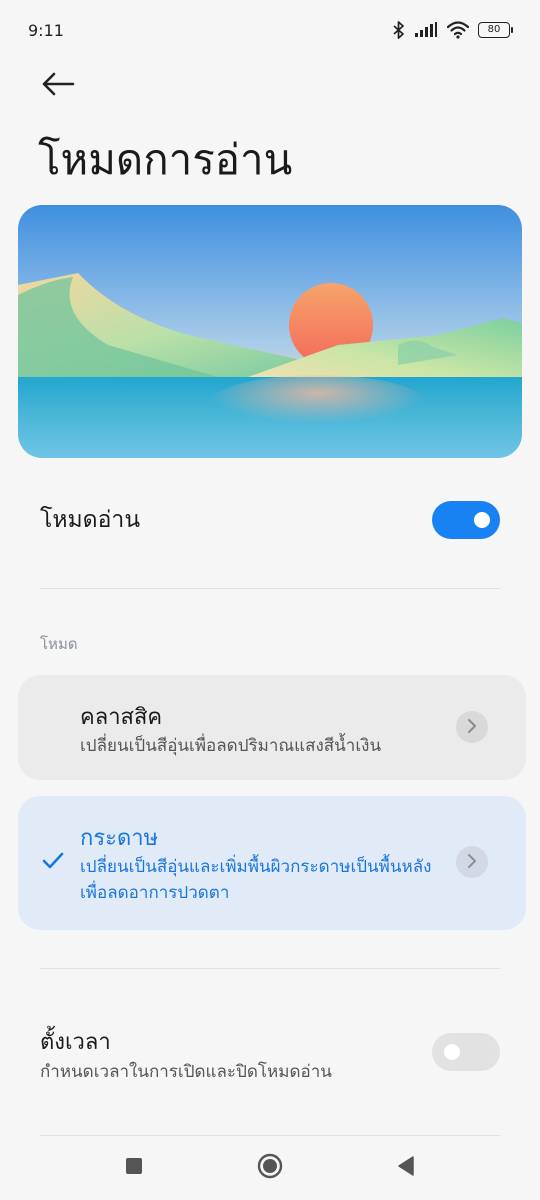 This screenshot has width=540, height=1200. I want to click on home-circle-icon, so click(270, 1168).